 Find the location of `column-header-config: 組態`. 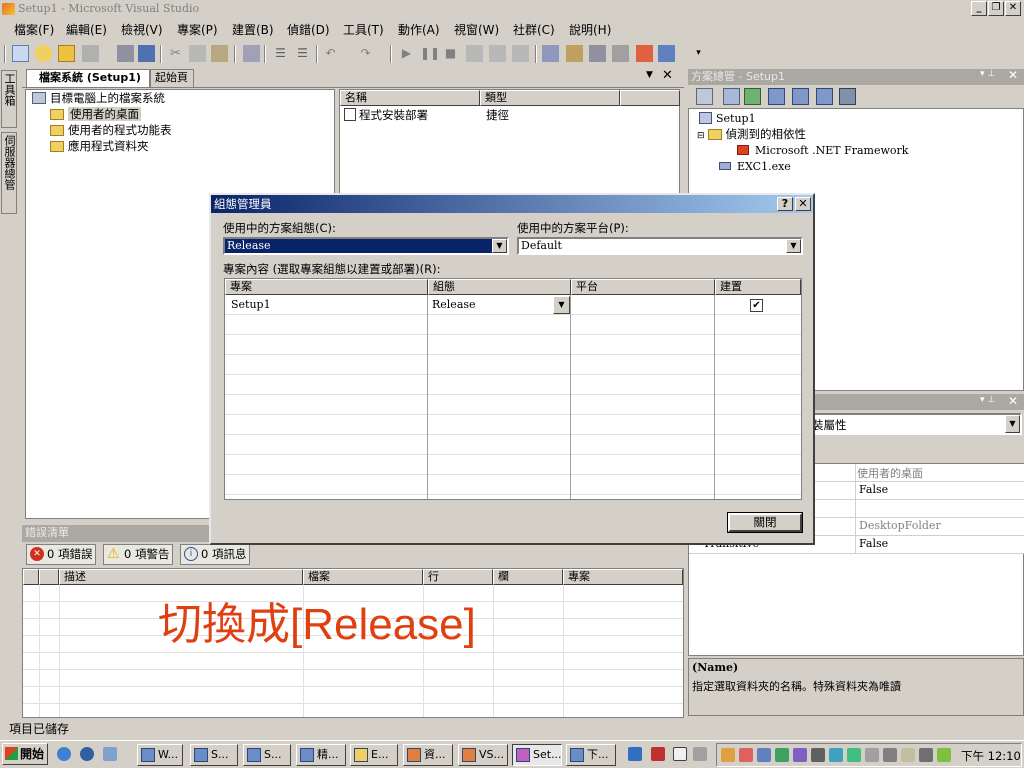

column-header-config: 組態 is located at coordinates (499, 287).